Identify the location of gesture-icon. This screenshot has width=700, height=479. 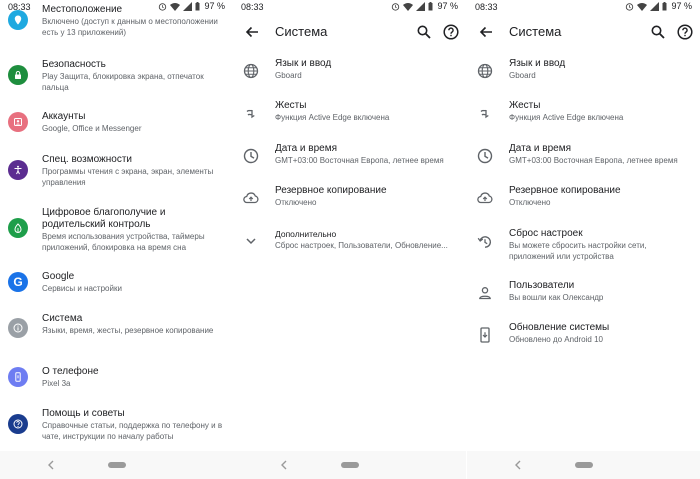
(484, 114).